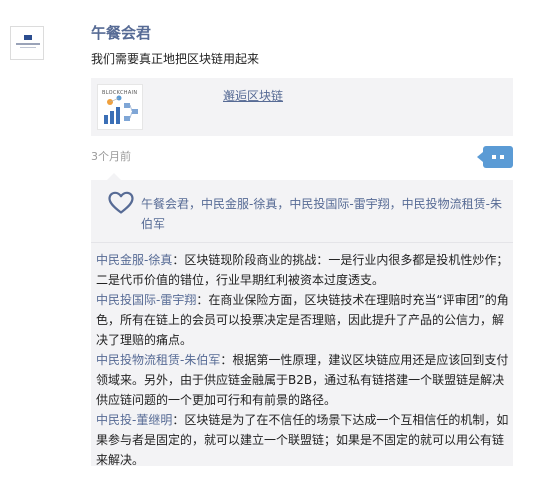  Describe the element at coordinates (134, 420) in the screenshot. I see `comment-author: 中民投-董继明` at that location.